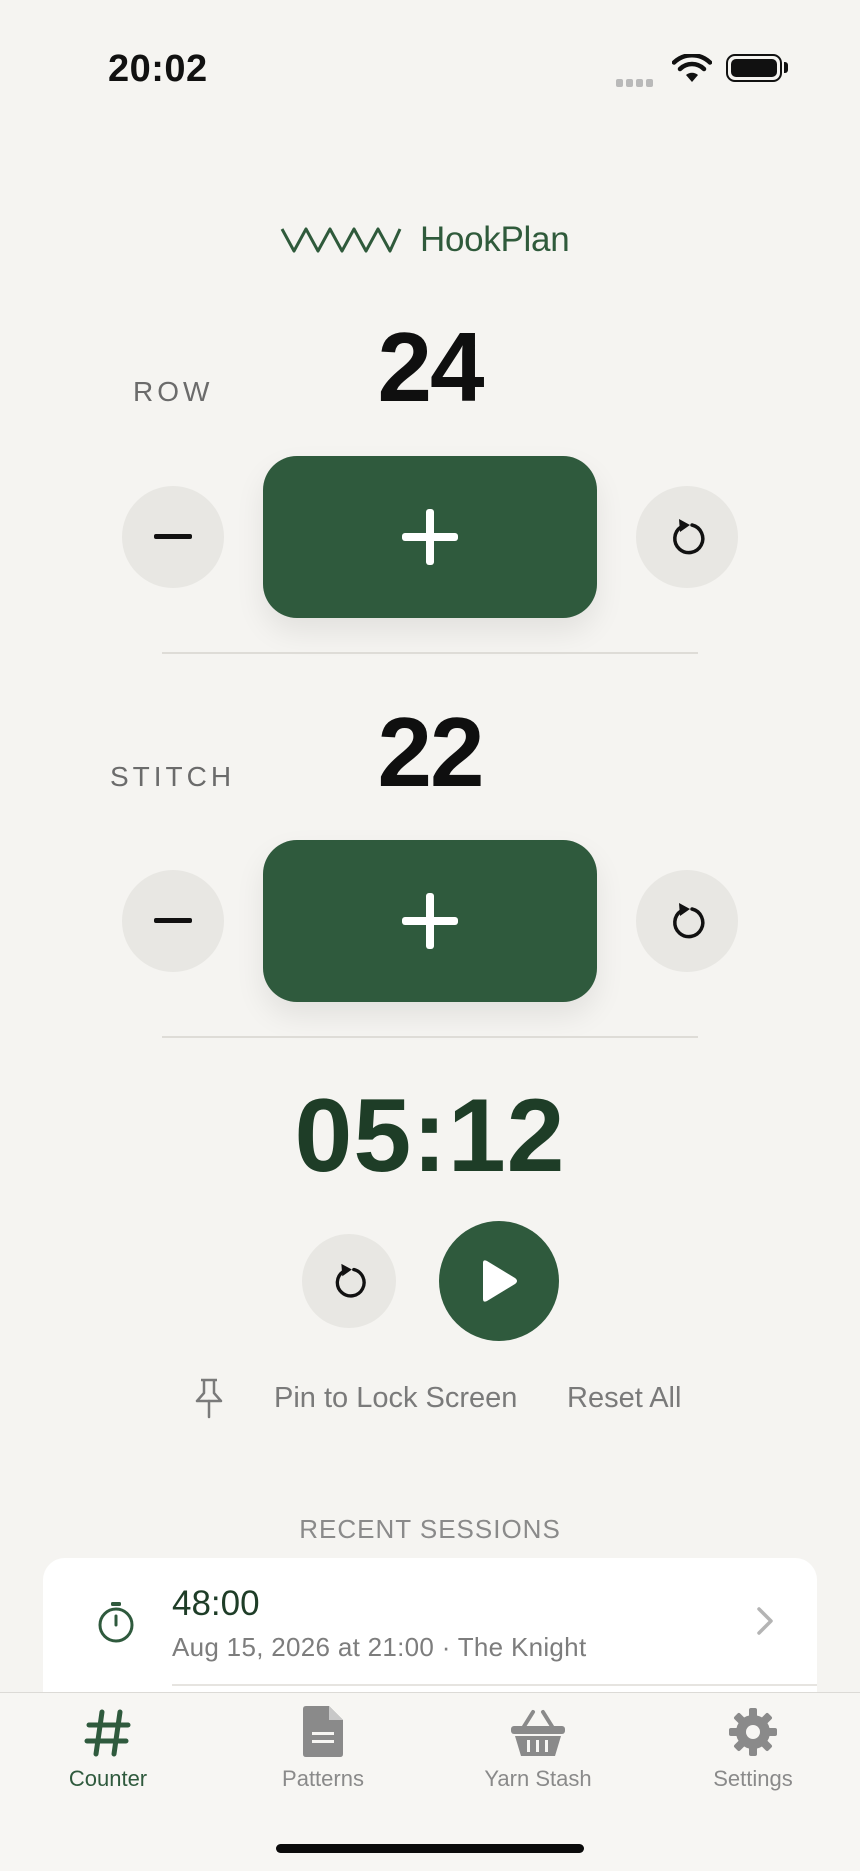 The height and width of the screenshot is (1871, 860). I want to click on status-time: 20:02, so click(158, 69).